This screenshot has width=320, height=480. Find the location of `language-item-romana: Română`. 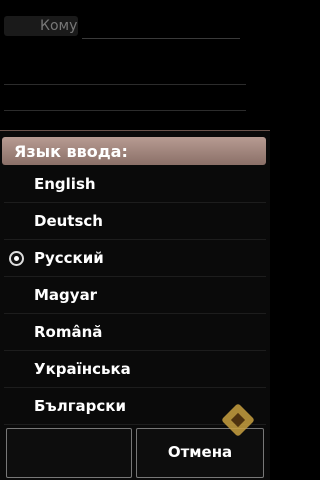

language-item-romana: Română is located at coordinates (135, 332).